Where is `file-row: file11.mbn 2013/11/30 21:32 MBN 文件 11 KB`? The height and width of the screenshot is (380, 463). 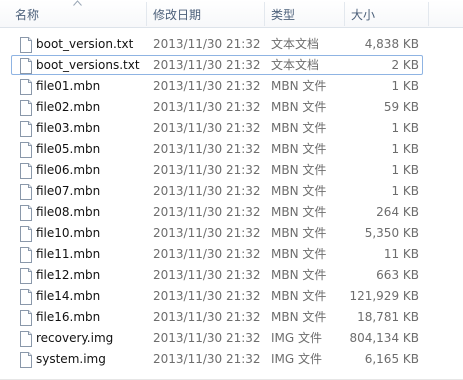
file-row: file11.mbn 2013/11/30 21:32 MBN 文件 11 KB is located at coordinates (231, 254).